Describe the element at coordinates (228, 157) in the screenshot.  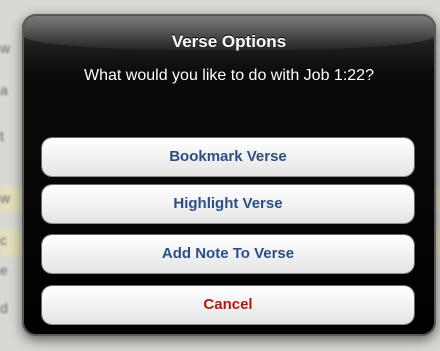
I see `bookmark-verse-button: Bookmark Verse` at that location.